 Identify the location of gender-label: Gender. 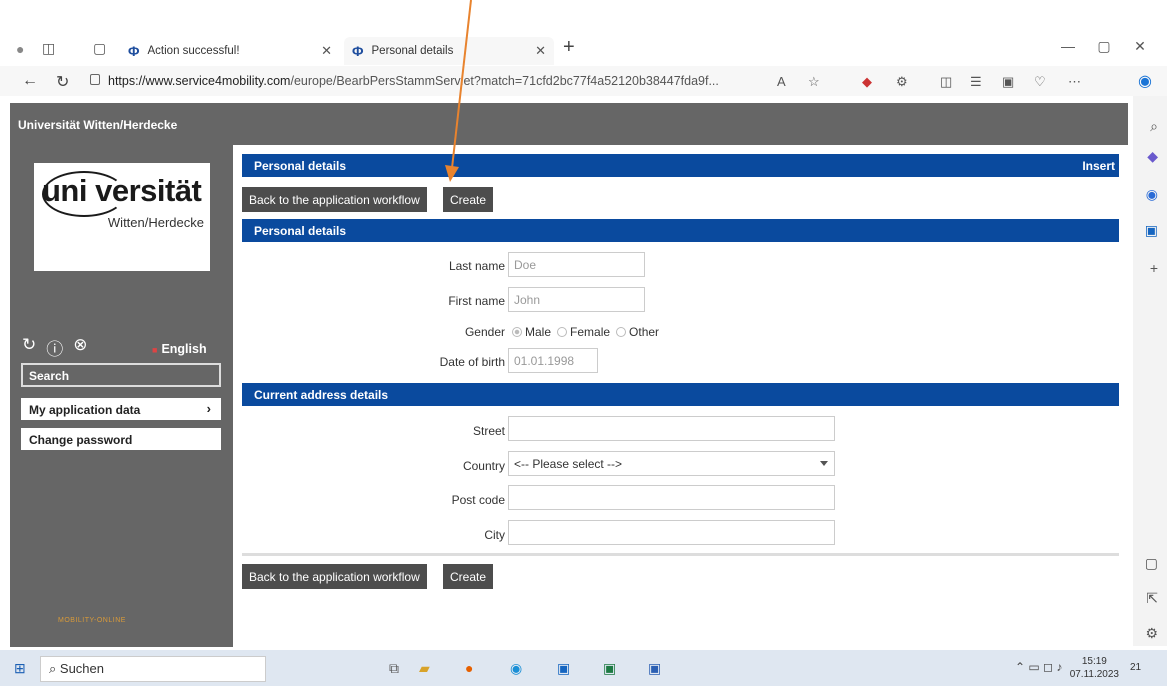
(484, 332).